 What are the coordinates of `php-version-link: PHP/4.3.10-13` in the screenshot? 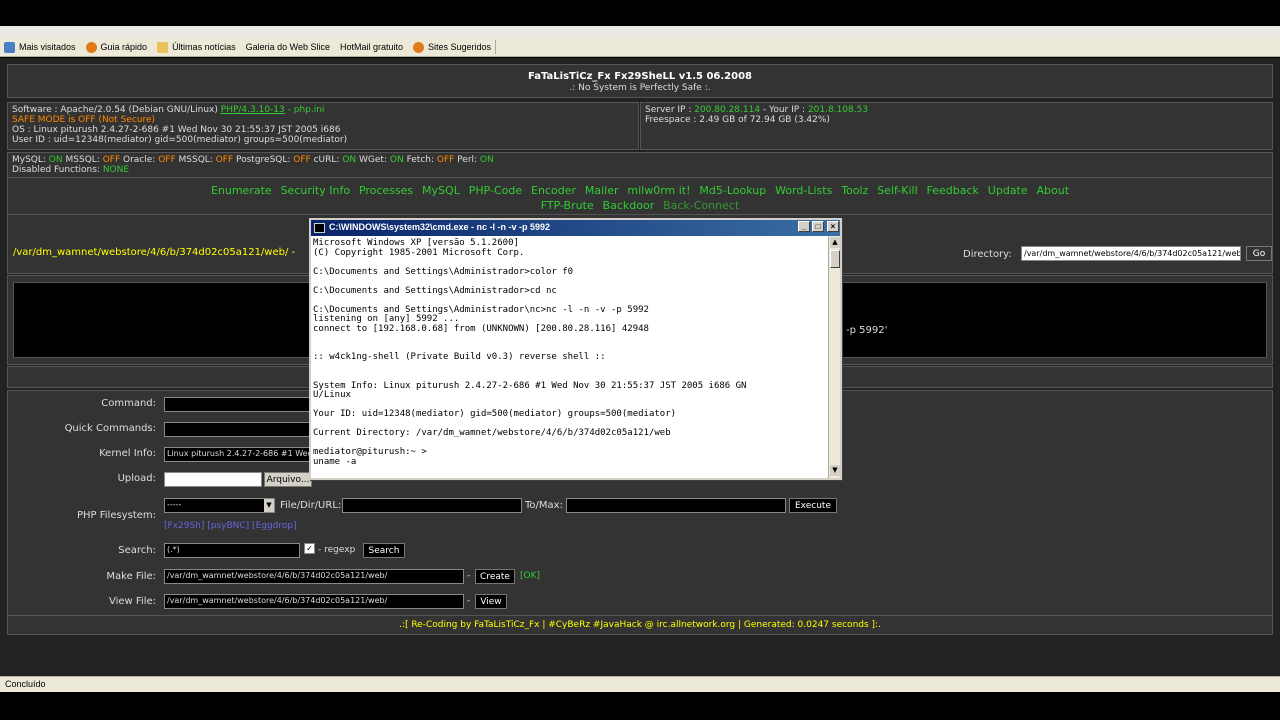 It's located at (253, 110).